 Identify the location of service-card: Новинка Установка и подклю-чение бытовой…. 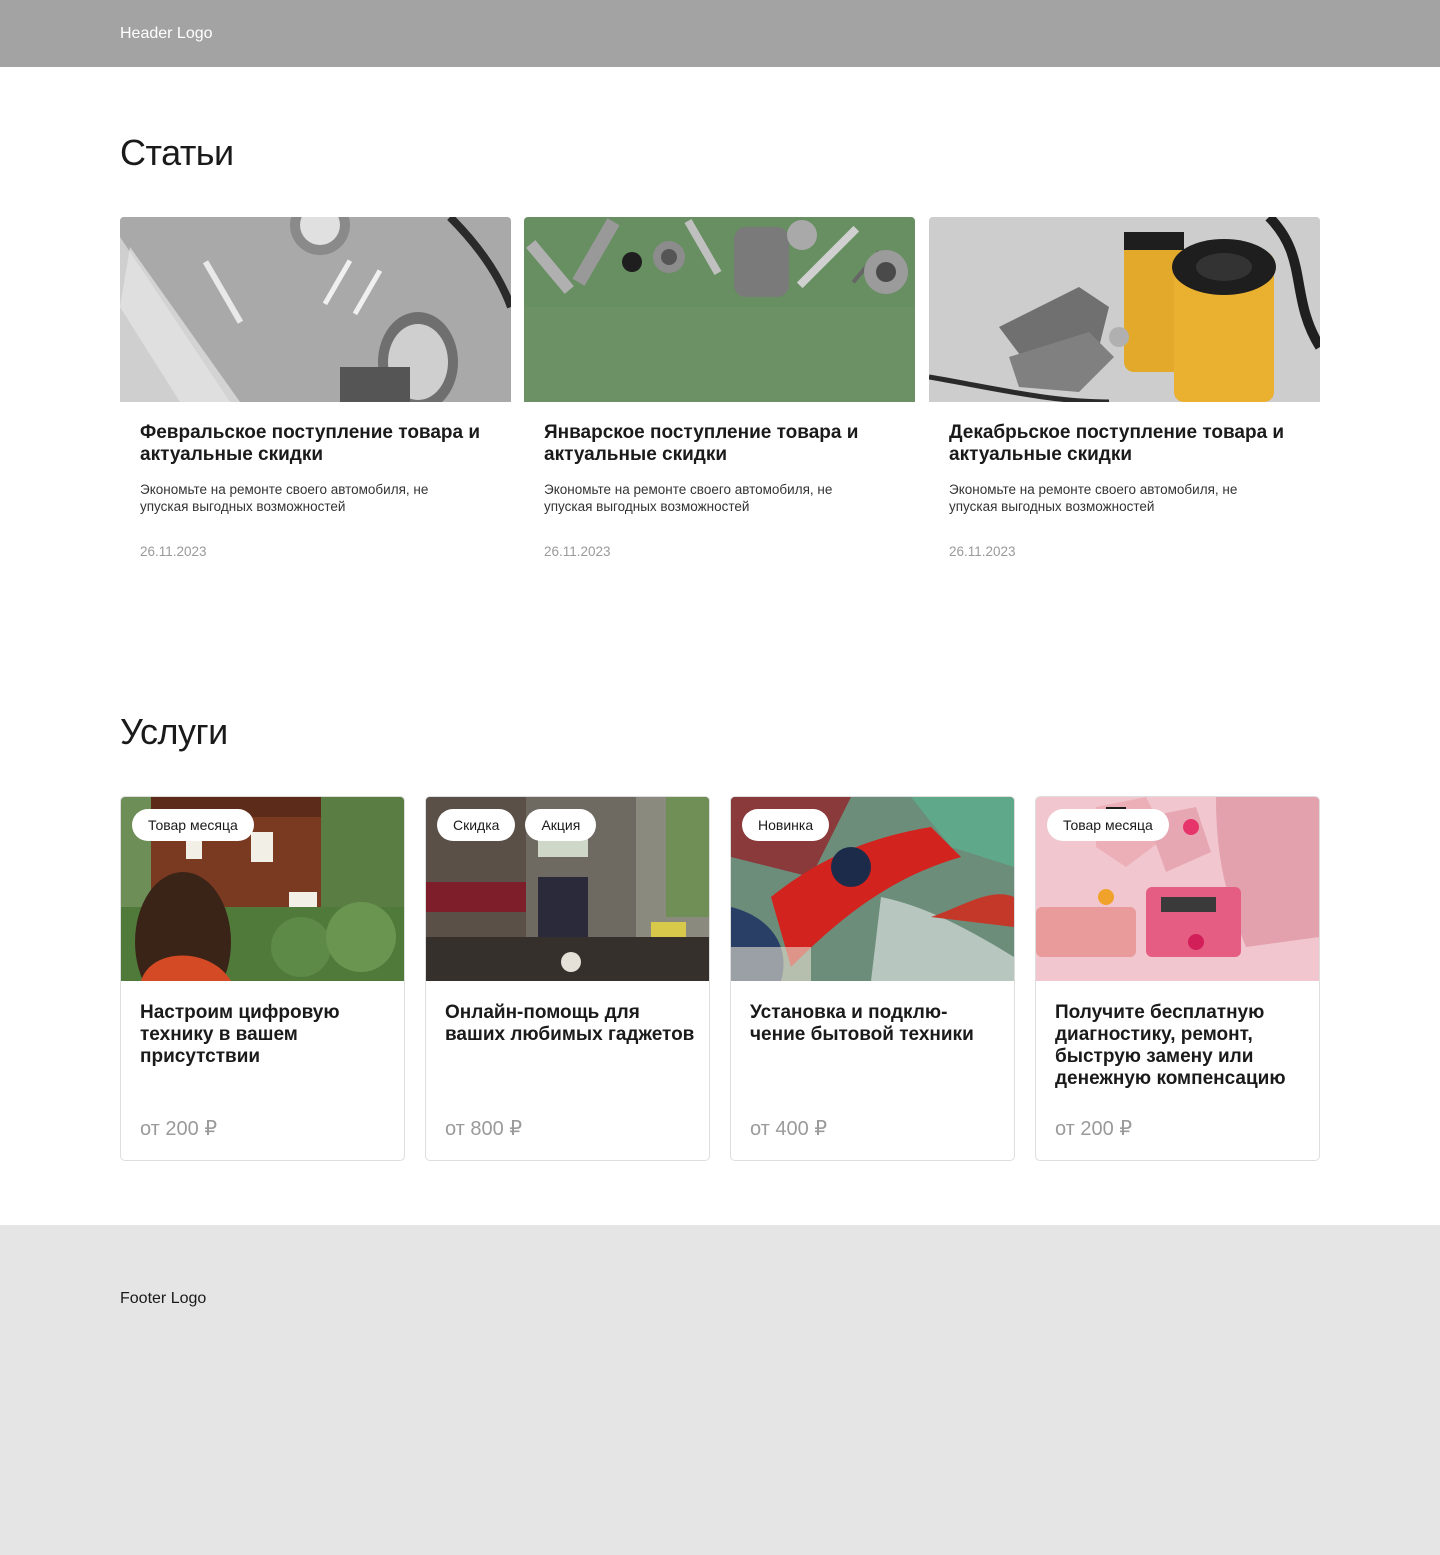
(872, 978).